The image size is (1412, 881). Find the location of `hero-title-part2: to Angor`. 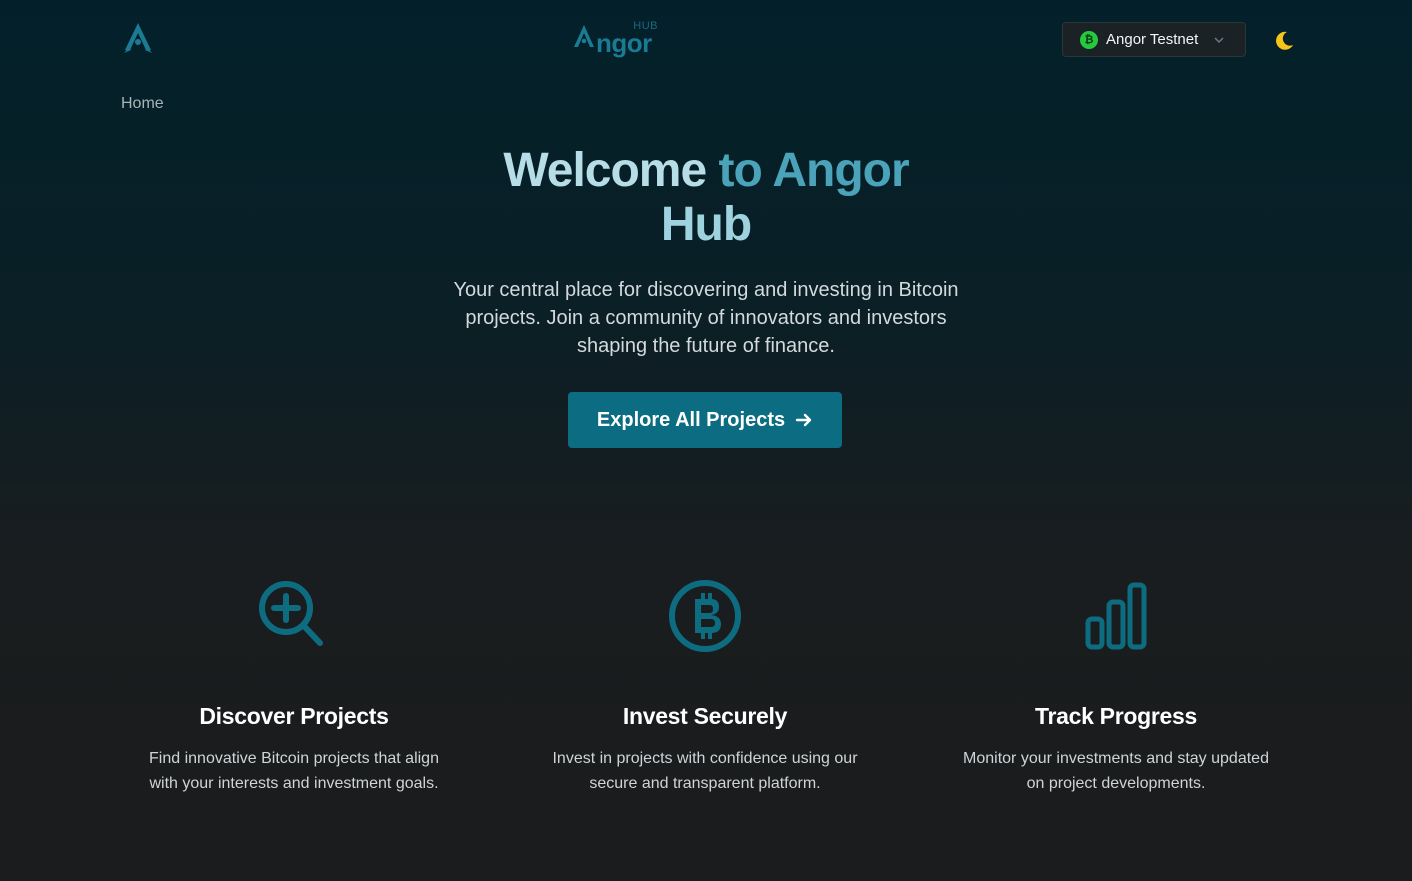

hero-title-part2: to Angor is located at coordinates (814, 170).